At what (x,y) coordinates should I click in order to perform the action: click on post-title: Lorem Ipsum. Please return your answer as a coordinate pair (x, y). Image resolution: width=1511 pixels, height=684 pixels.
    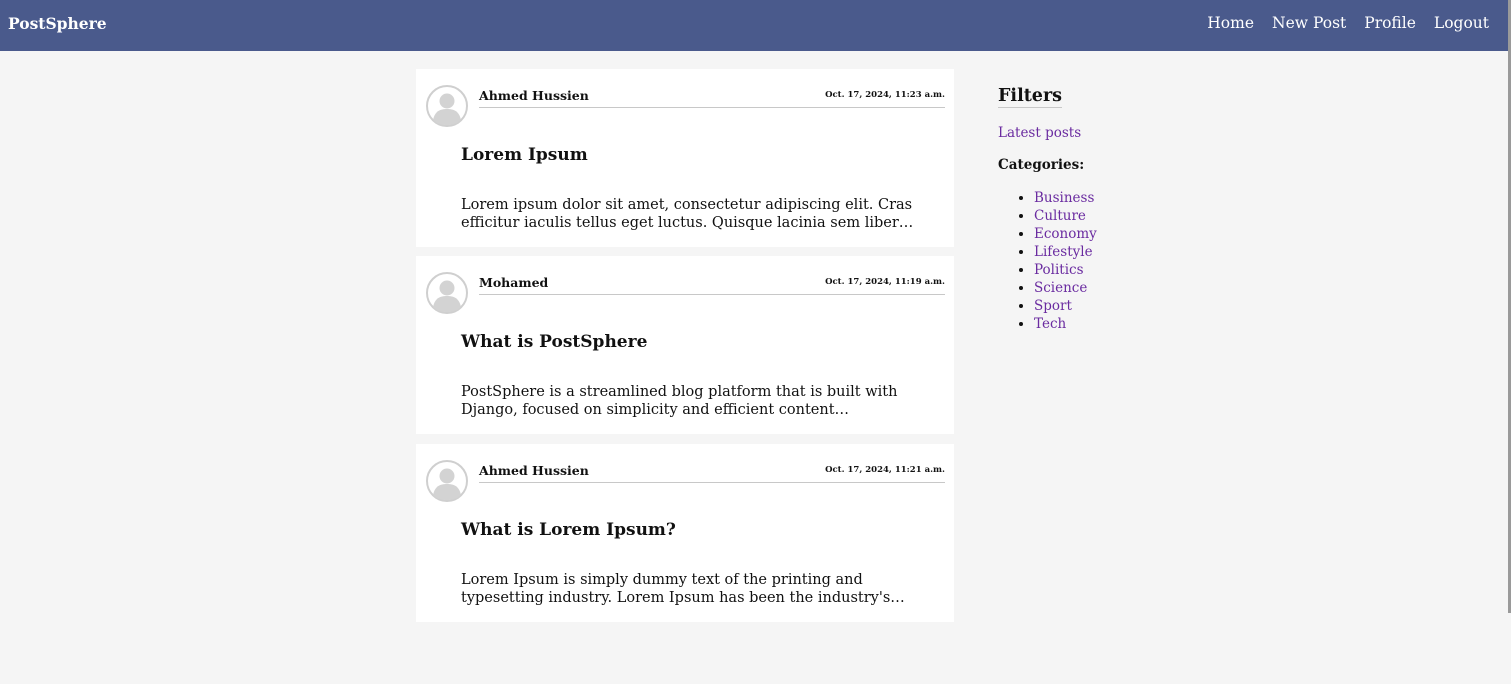
    Looking at the image, I should click on (524, 155).